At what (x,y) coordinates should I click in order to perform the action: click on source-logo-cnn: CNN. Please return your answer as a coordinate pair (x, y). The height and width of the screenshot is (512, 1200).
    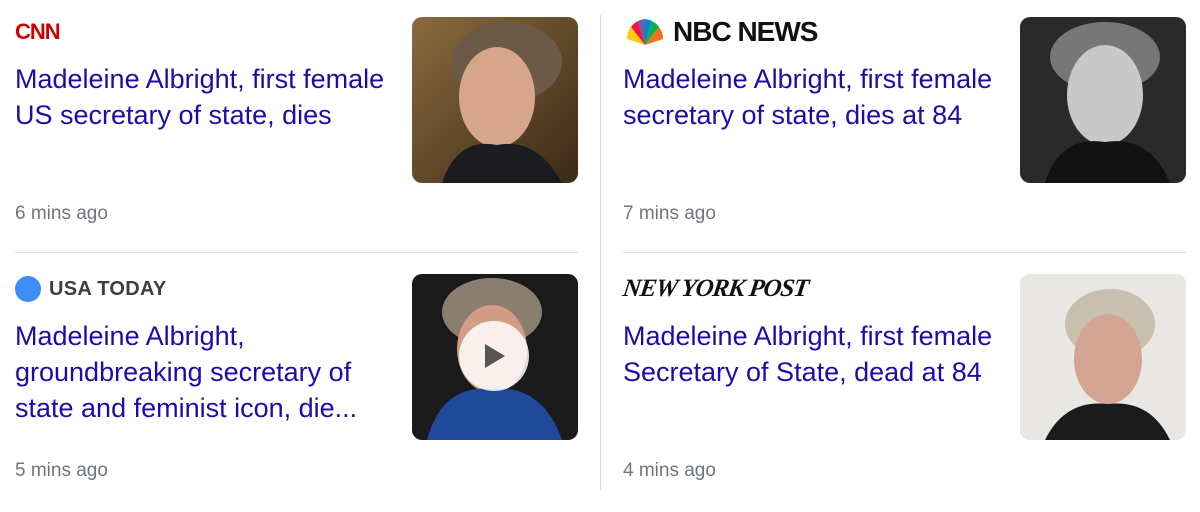
    Looking at the image, I should click on (38, 32).